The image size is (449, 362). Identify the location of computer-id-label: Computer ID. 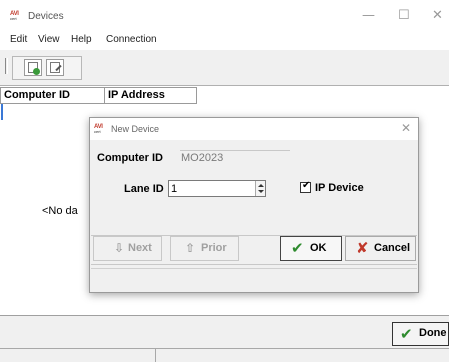
(130, 158).